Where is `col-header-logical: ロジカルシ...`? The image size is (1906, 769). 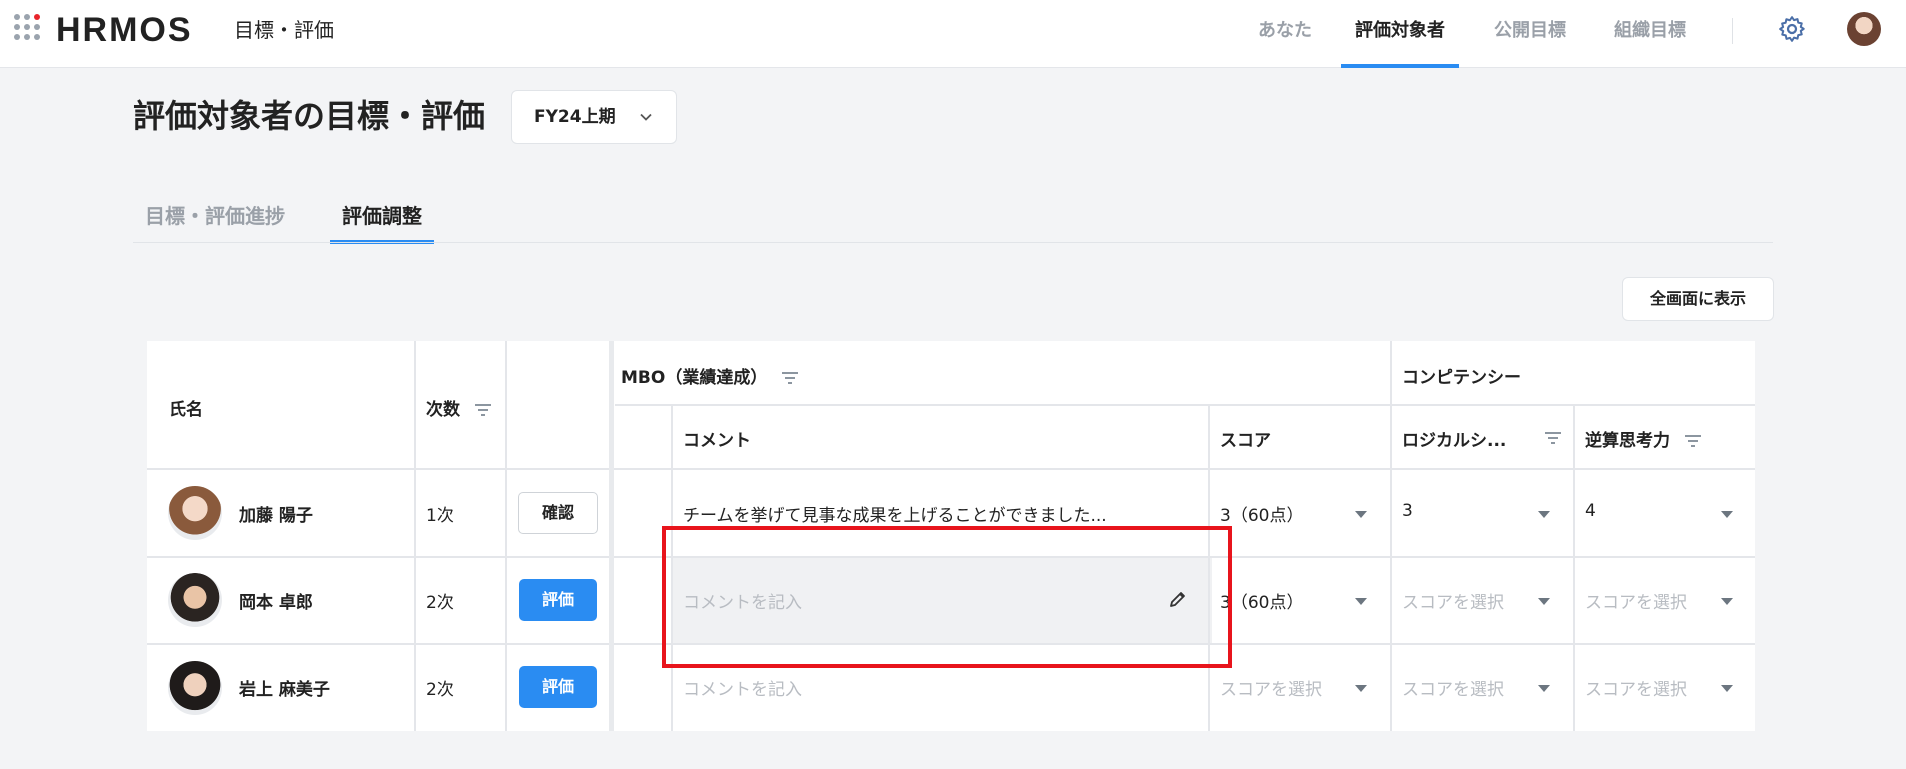 col-header-logical: ロジカルシ... is located at coordinates (1482, 438).